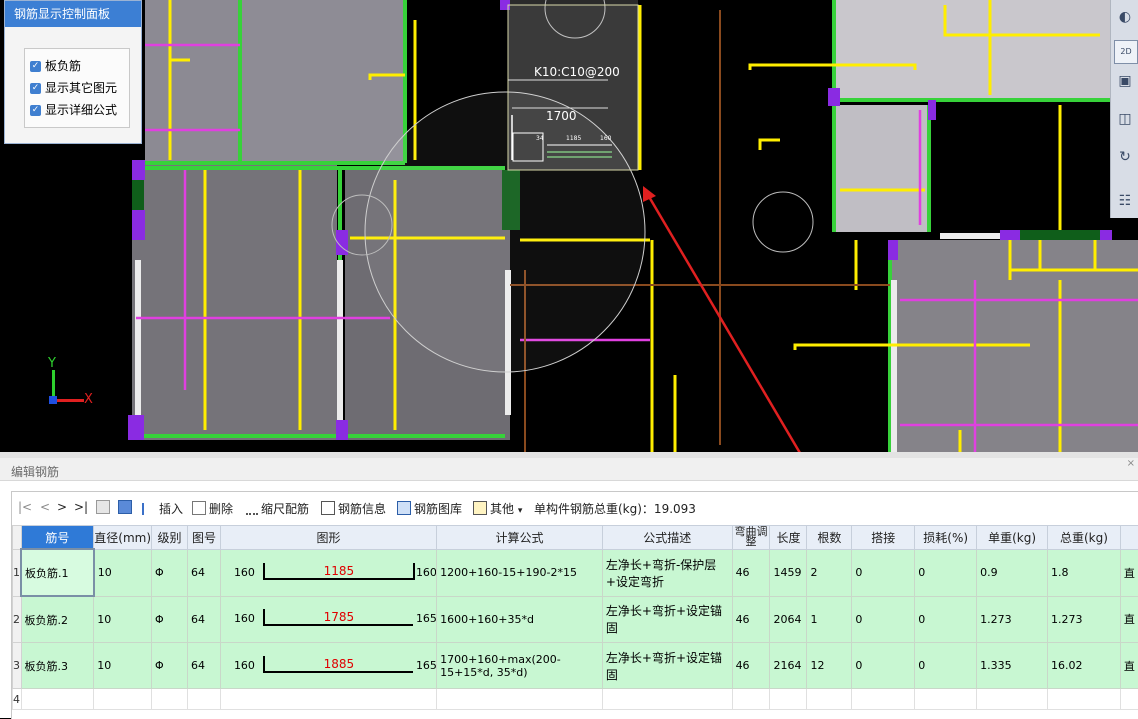 The width and height of the screenshot is (1138, 719). Describe the element at coordinates (1125, 157) in the screenshot. I see `rotate-icon: ↻` at that location.